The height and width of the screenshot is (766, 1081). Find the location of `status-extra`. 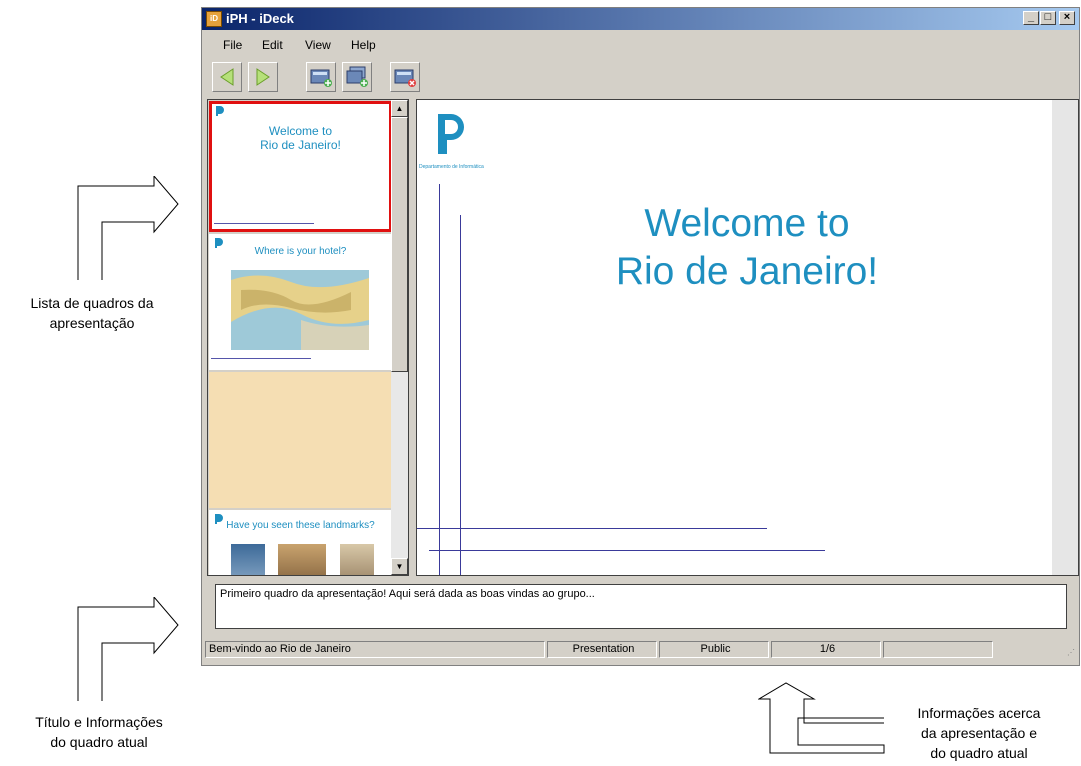

status-extra is located at coordinates (938, 649).